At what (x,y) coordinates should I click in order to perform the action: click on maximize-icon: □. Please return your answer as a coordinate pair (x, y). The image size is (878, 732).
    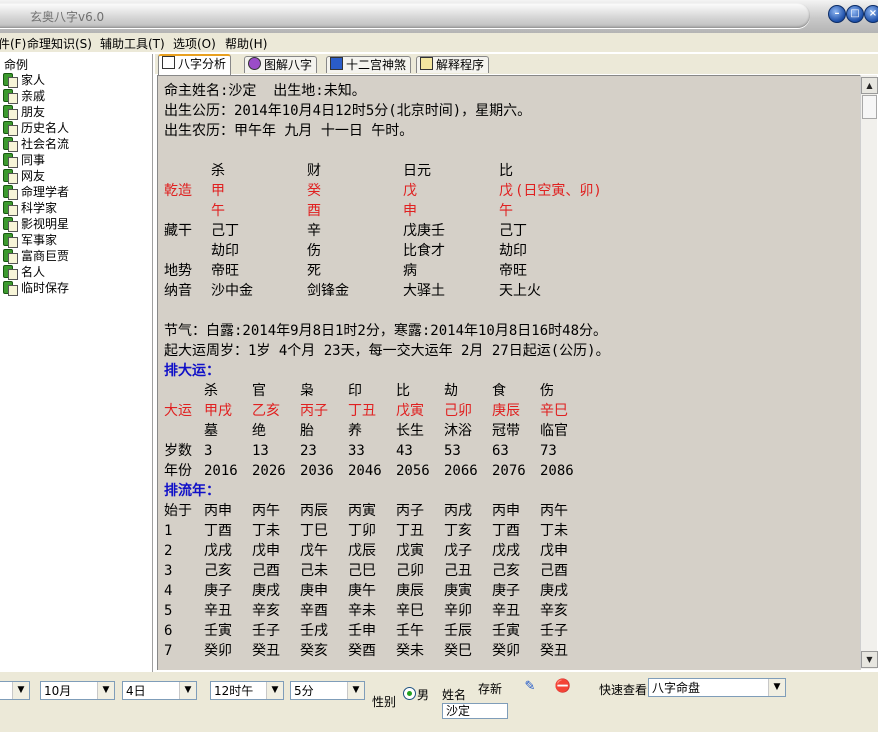
    Looking at the image, I should click on (855, 13).